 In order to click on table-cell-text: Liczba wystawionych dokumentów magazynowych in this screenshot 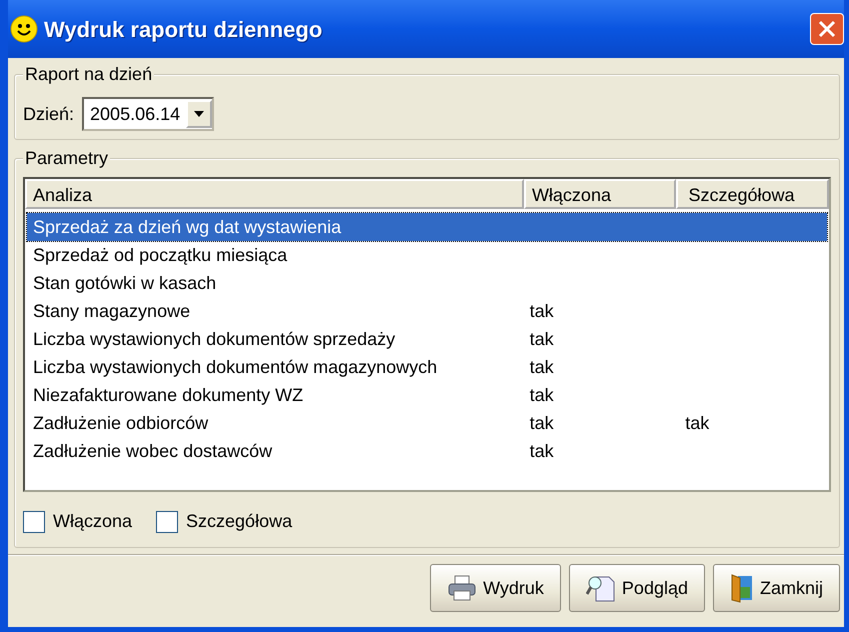, I will do `click(235, 367)`.